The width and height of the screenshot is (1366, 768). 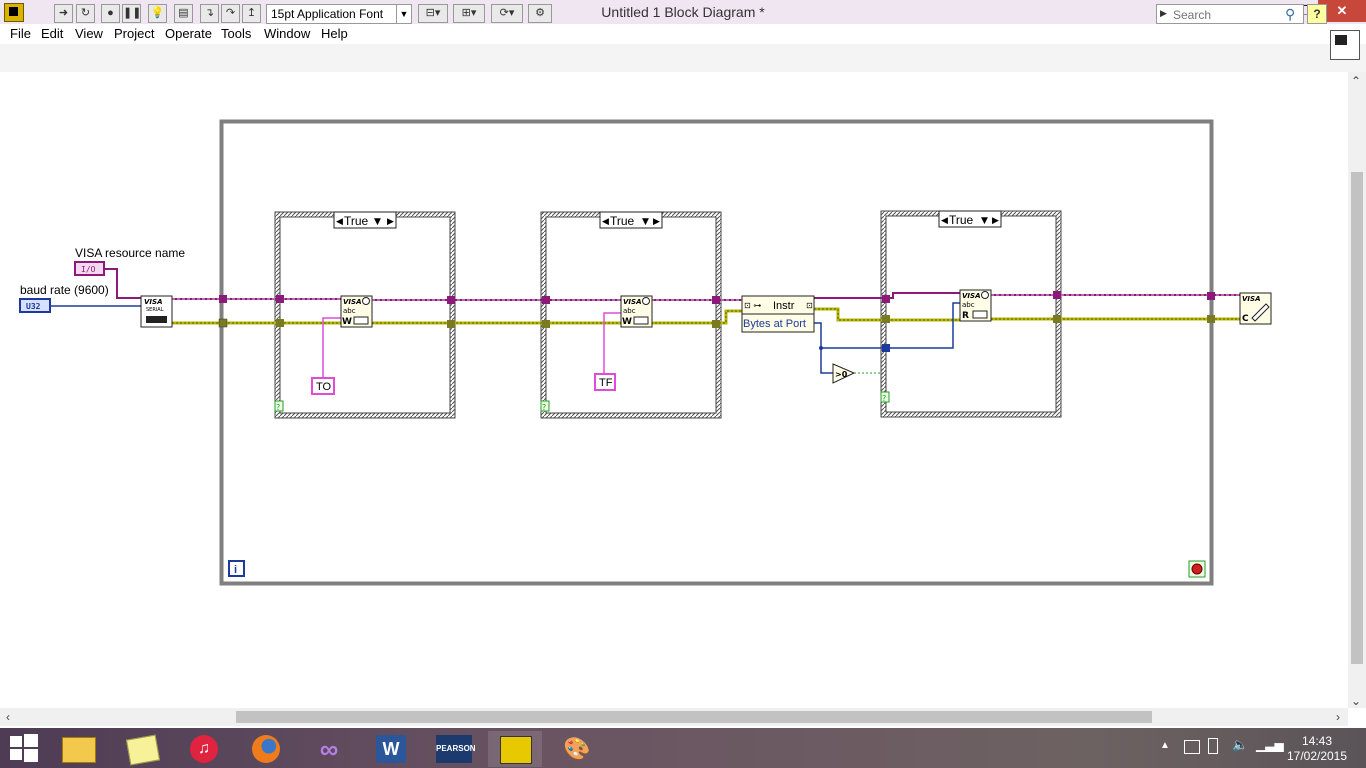 I want to click on search-icon: ⚲, so click(x=1290, y=14).